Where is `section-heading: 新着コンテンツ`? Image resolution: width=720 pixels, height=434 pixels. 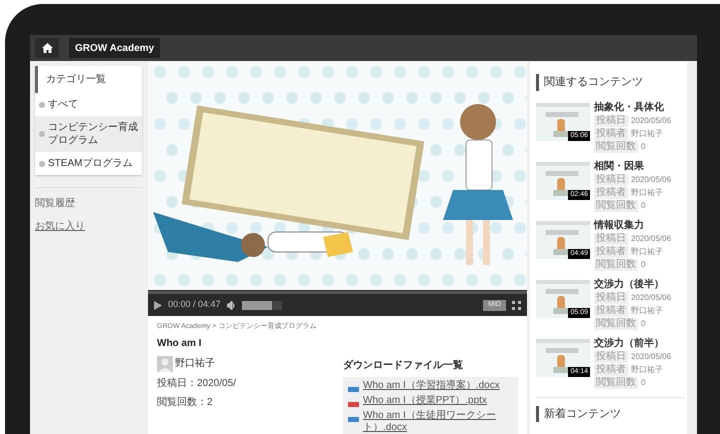 section-heading: 新着コンテンツ is located at coordinates (610, 414).